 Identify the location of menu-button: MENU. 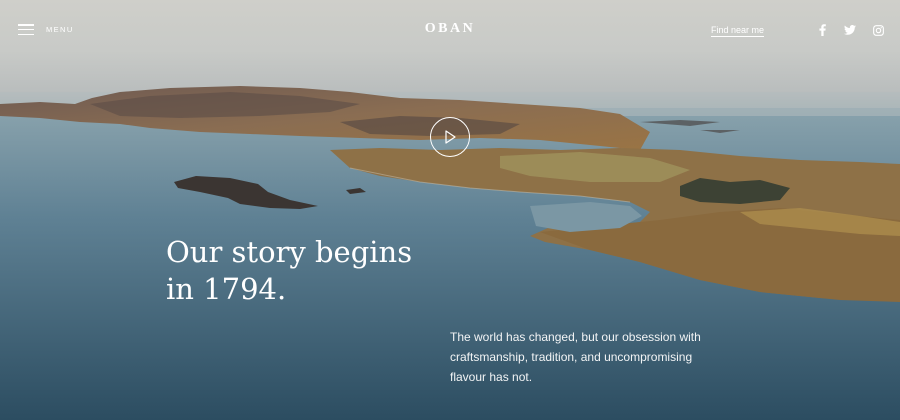
(46, 29).